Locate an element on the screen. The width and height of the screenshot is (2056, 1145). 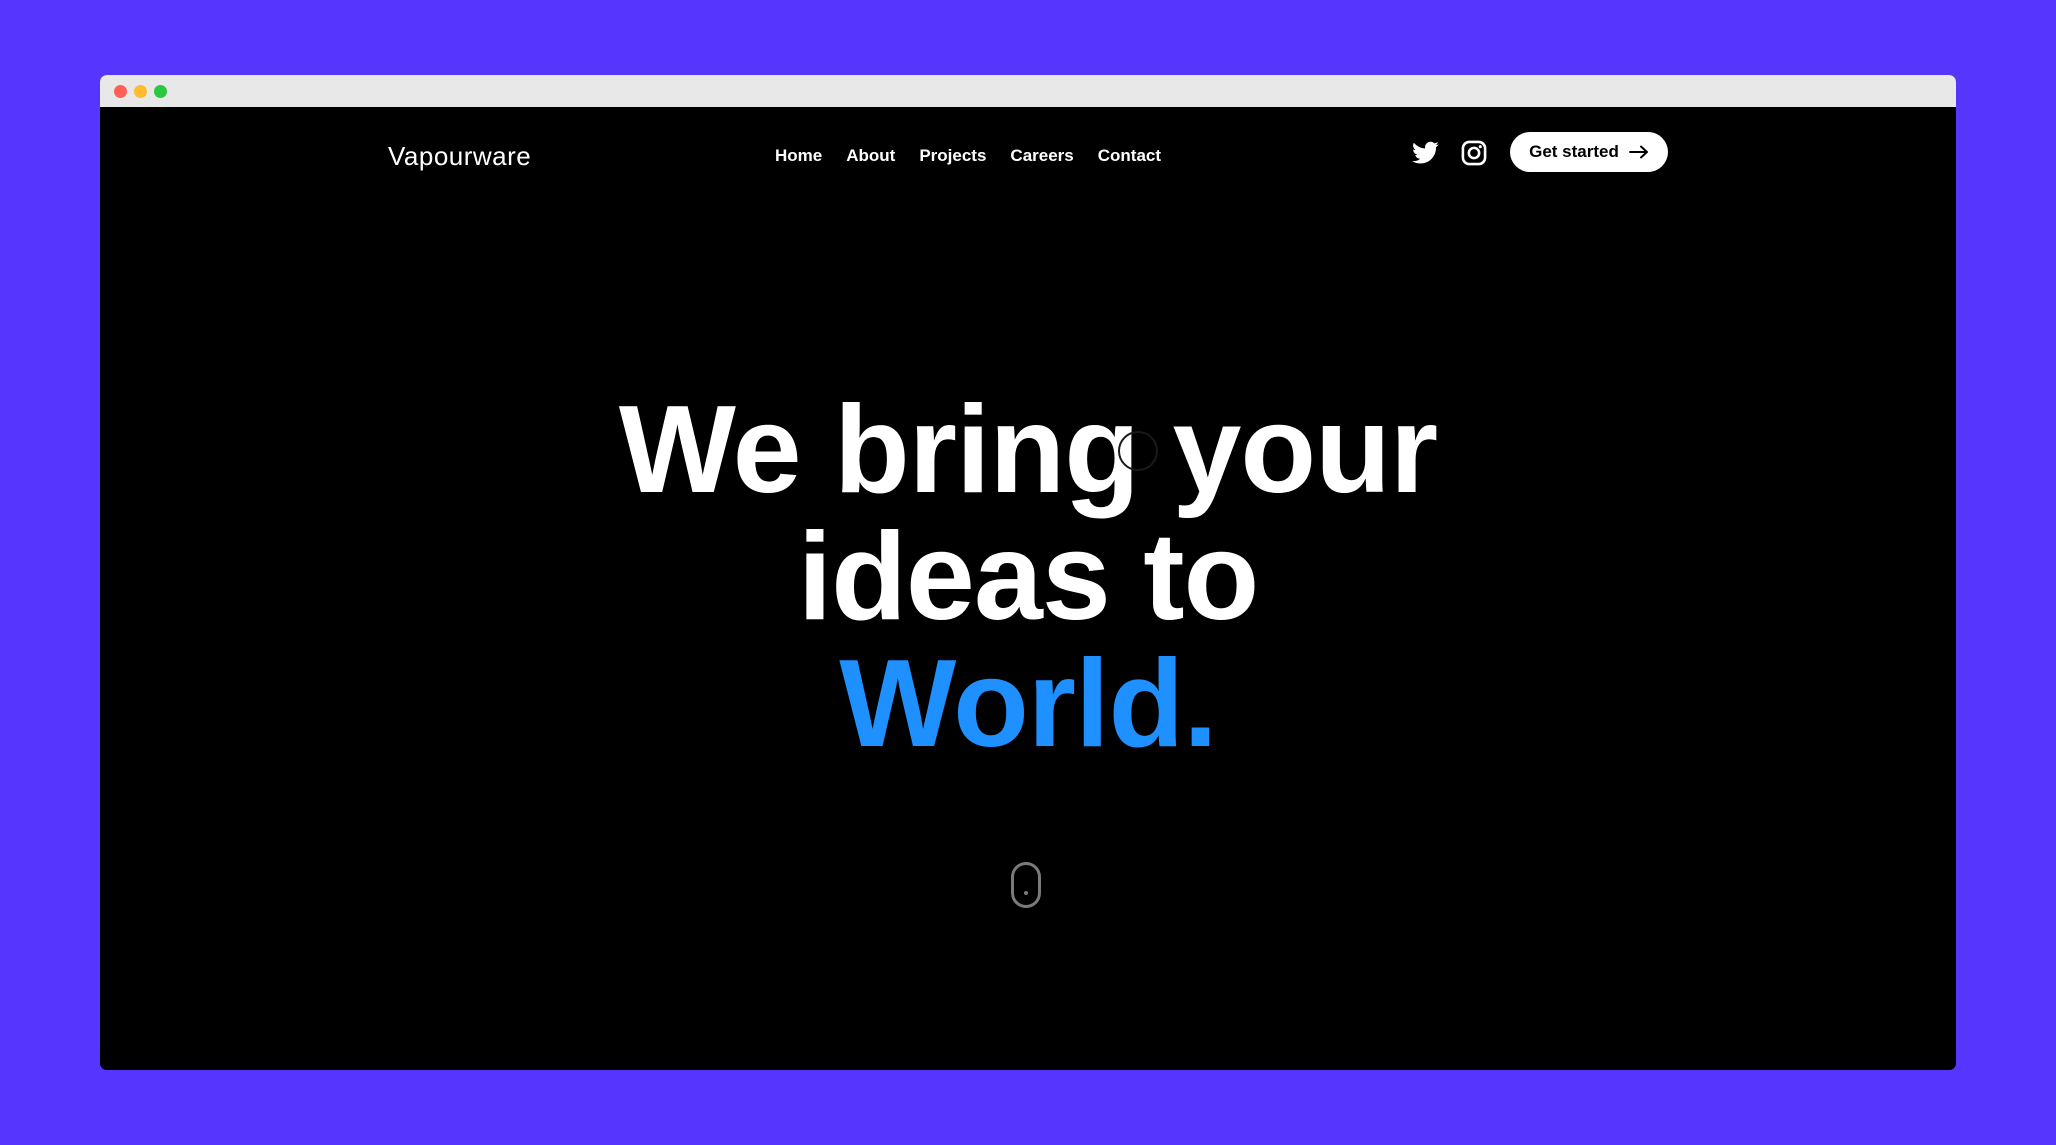
mouse-scroll-icon is located at coordinates (1026, 885).